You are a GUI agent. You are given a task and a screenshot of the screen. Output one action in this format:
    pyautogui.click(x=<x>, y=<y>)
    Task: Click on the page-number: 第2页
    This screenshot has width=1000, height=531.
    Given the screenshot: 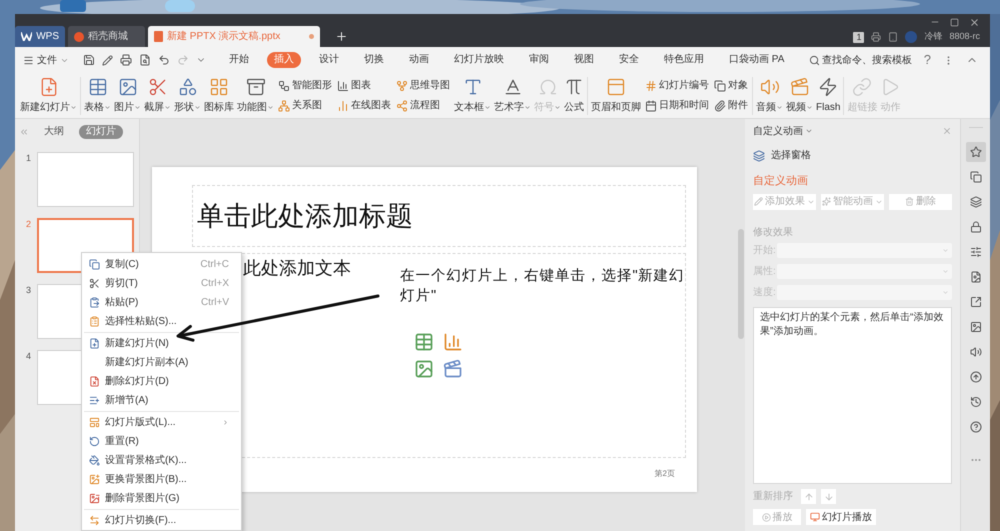 What is the action you would take?
    pyautogui.click(x=664, y=474)
    